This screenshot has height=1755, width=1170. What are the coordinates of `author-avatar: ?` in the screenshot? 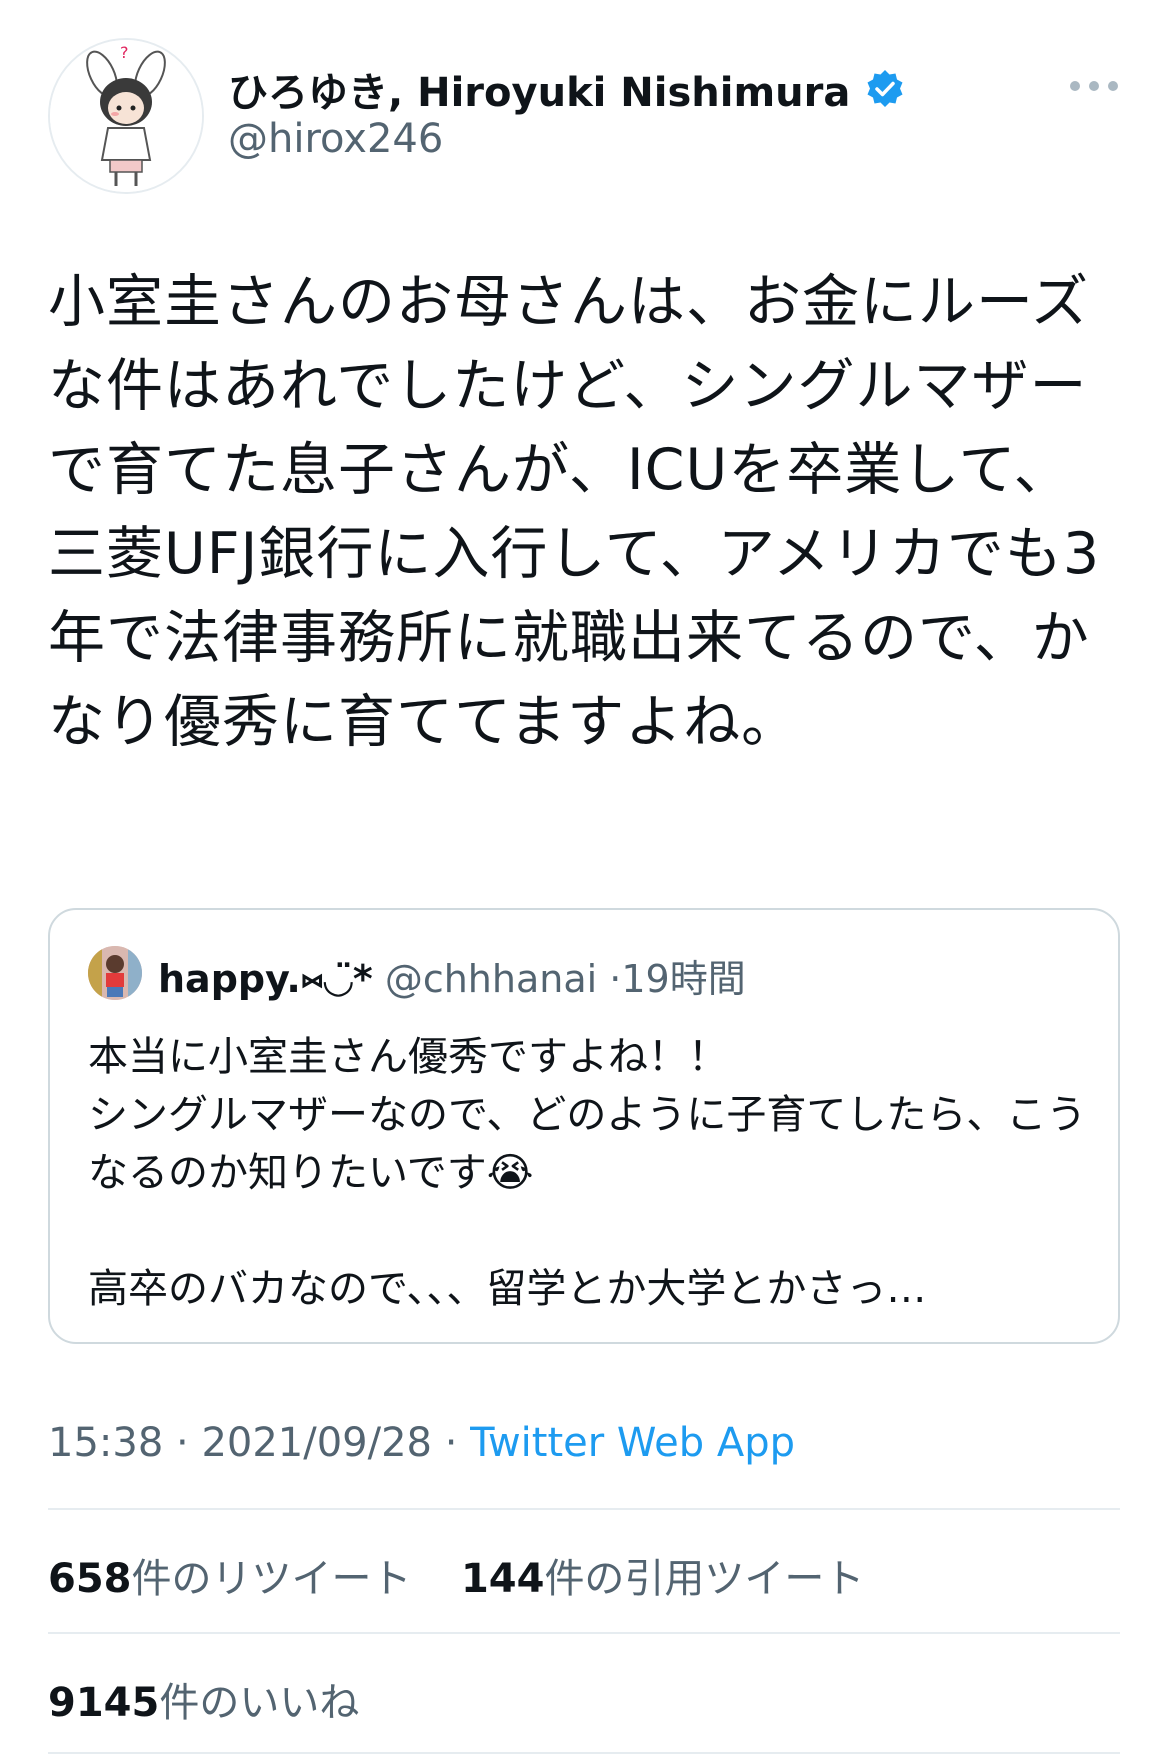 It's located at (126, 116).